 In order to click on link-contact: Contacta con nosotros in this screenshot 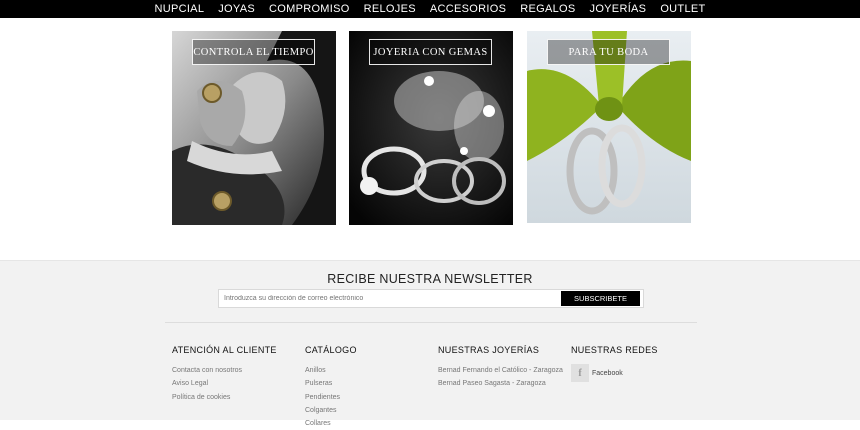, I will do `click(224, 370)`.